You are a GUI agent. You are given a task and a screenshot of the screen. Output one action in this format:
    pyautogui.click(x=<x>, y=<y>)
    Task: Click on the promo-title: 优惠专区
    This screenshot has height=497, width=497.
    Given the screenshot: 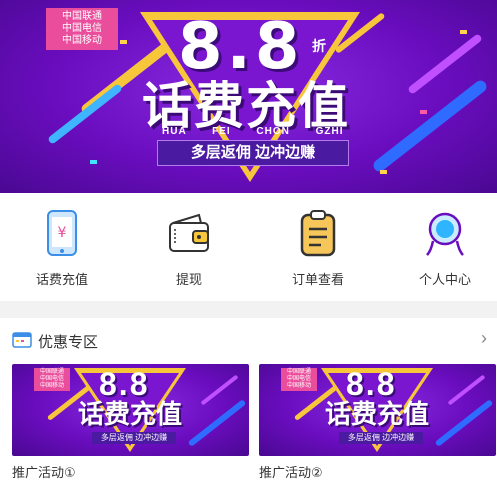 What is the action you would take?
    pyautogui.click(x=68, y=342)
    